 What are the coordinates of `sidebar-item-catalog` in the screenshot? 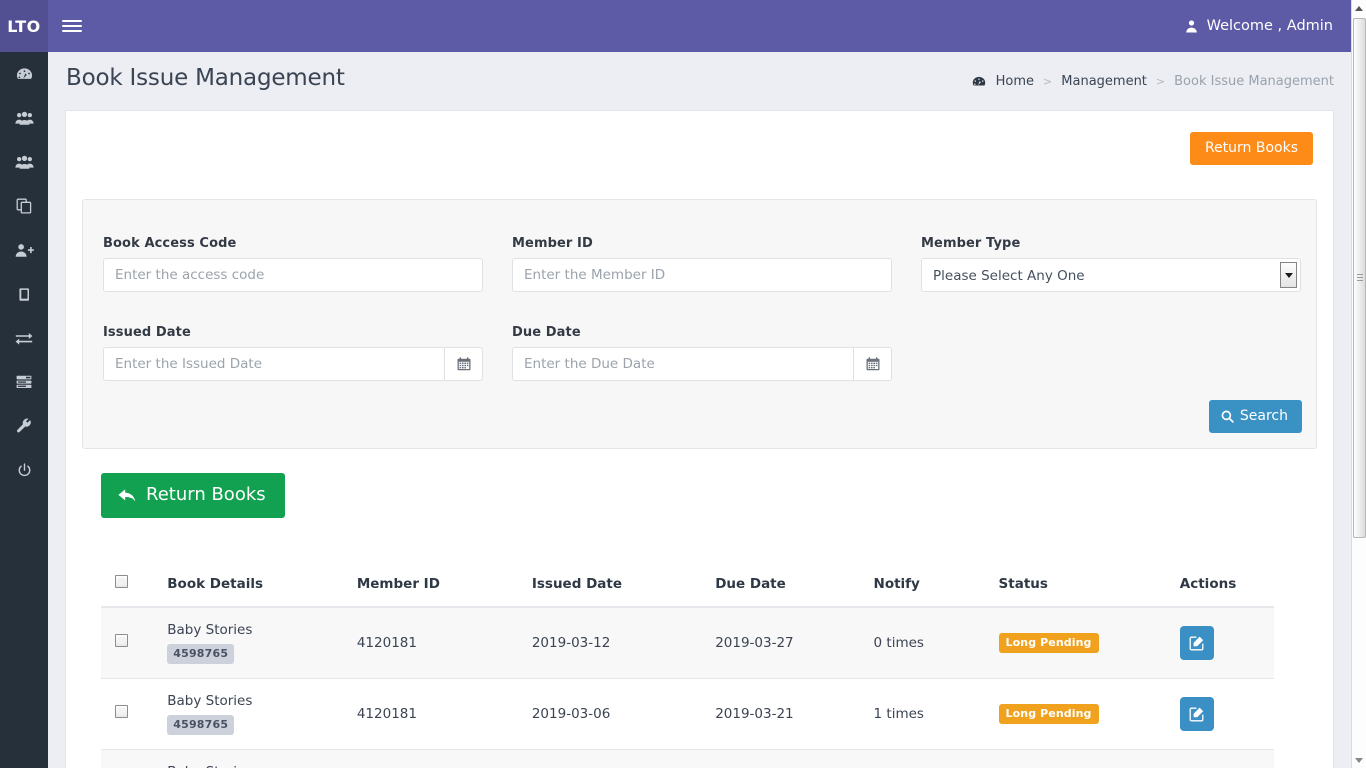 It's located at (24, 294).